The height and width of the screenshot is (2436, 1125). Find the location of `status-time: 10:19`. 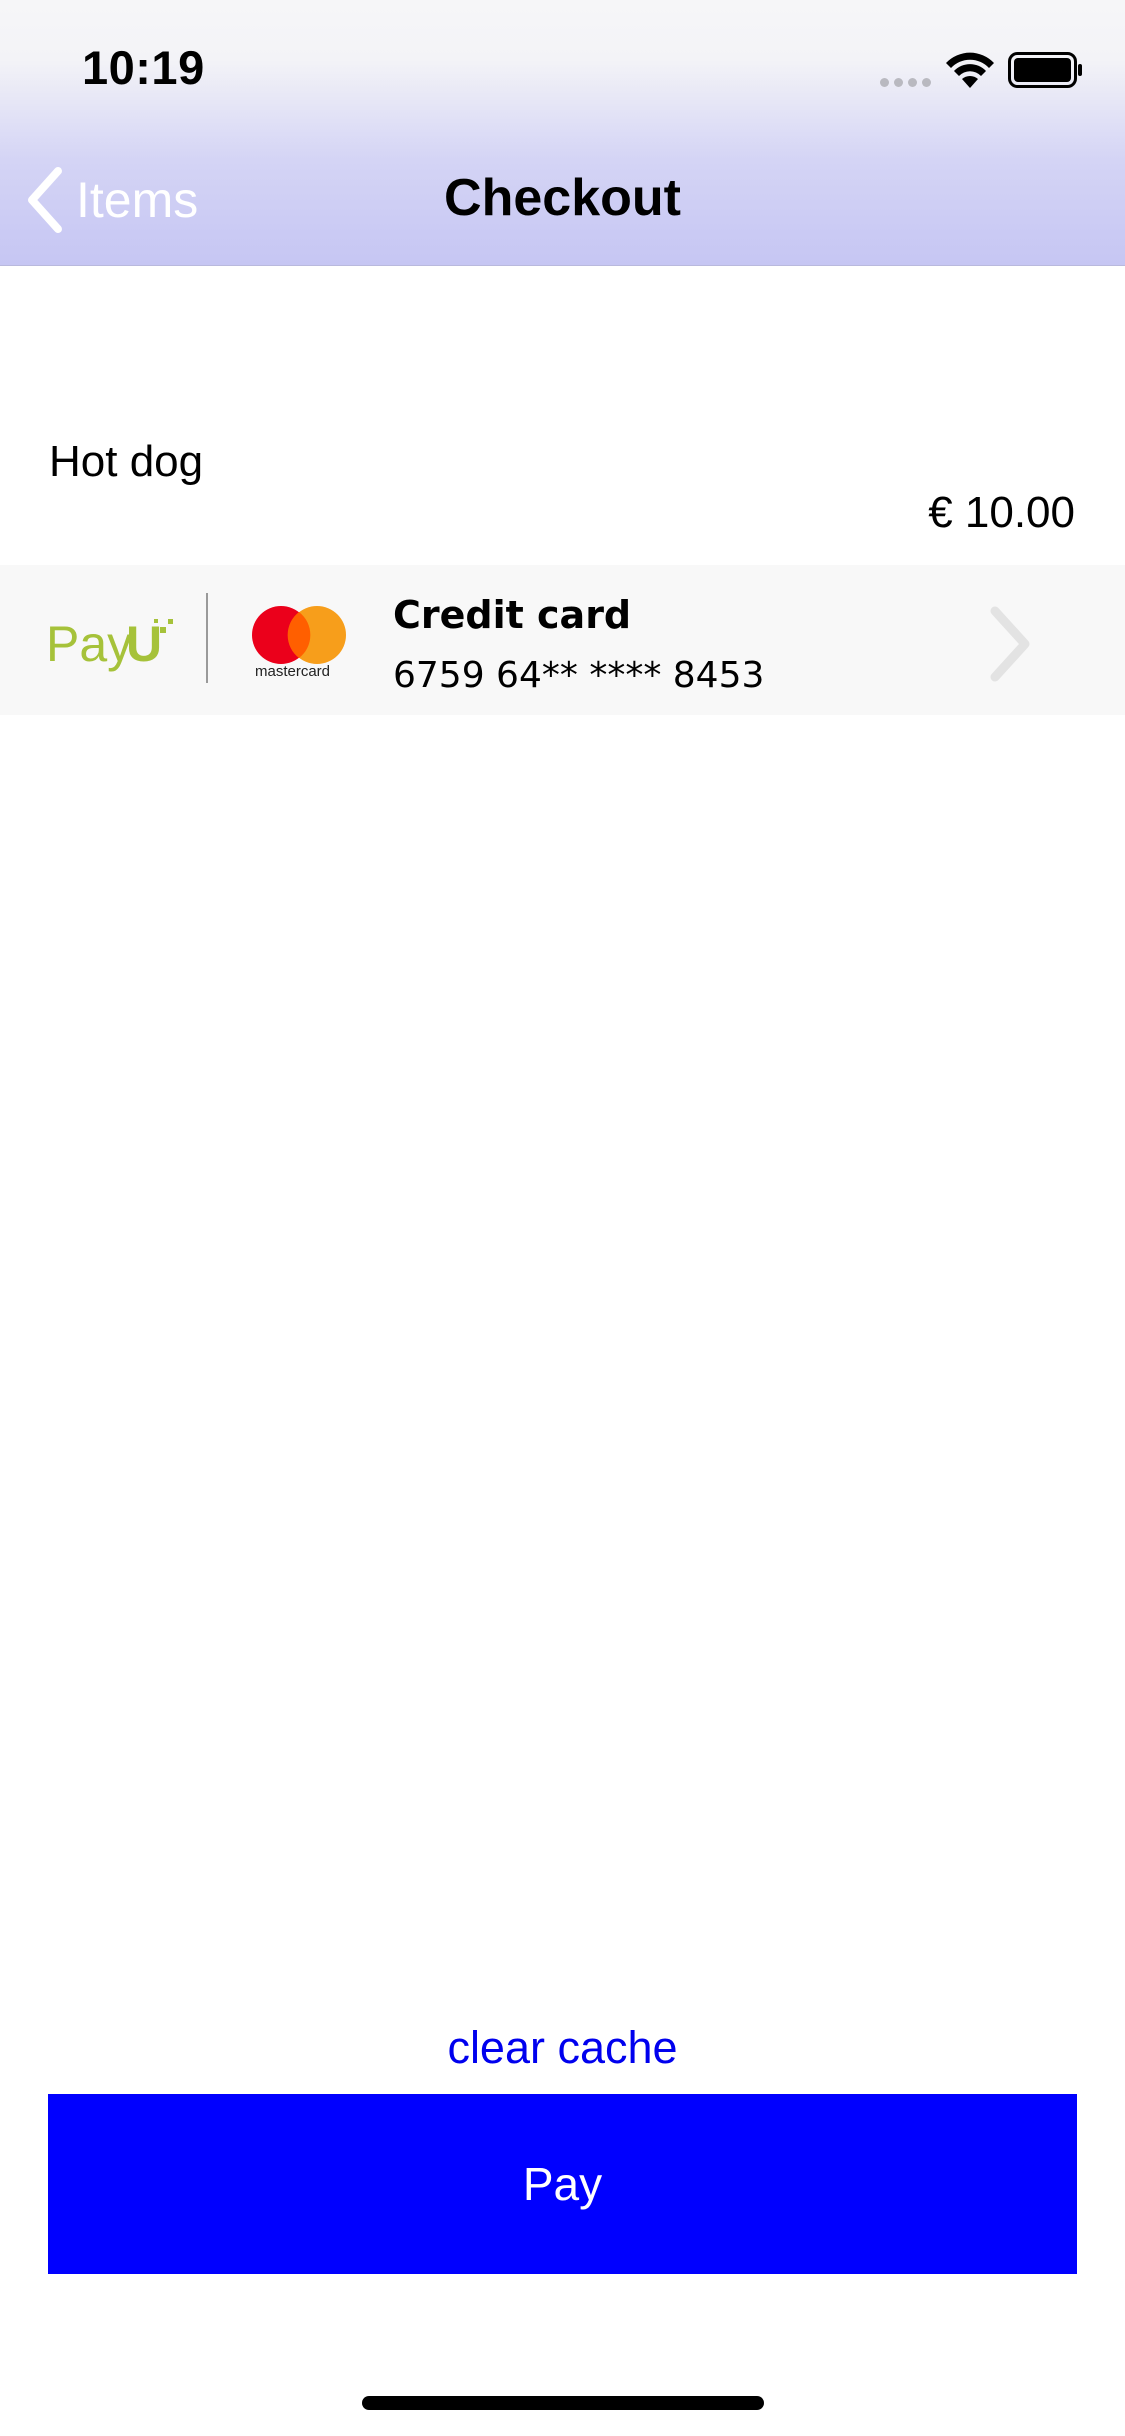

status-time: 10:19 is located at coordinates (143, 67).